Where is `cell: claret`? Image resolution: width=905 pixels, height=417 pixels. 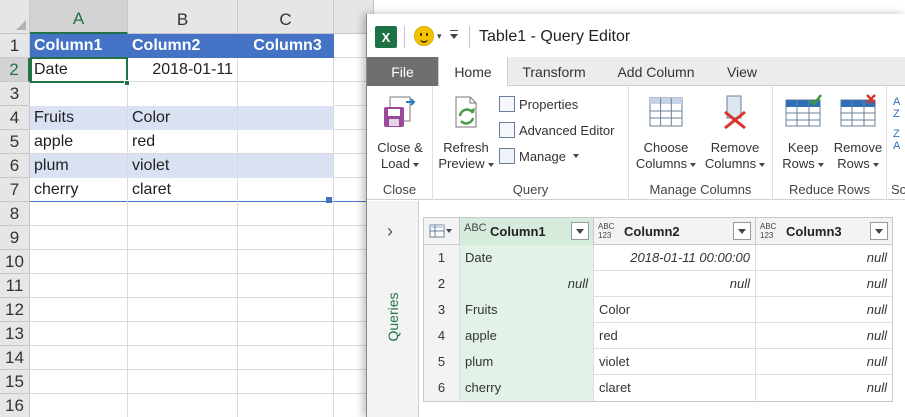
cell: claret is located at coordinates (675, 388).